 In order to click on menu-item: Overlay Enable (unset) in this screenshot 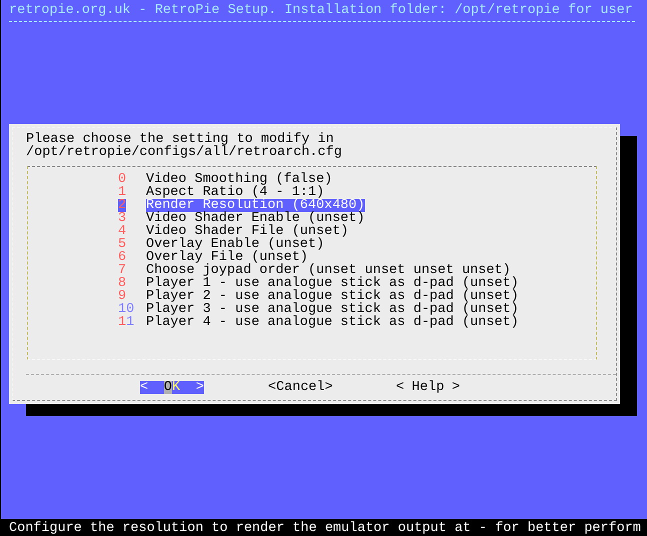, I will do `click(235, 244)`.